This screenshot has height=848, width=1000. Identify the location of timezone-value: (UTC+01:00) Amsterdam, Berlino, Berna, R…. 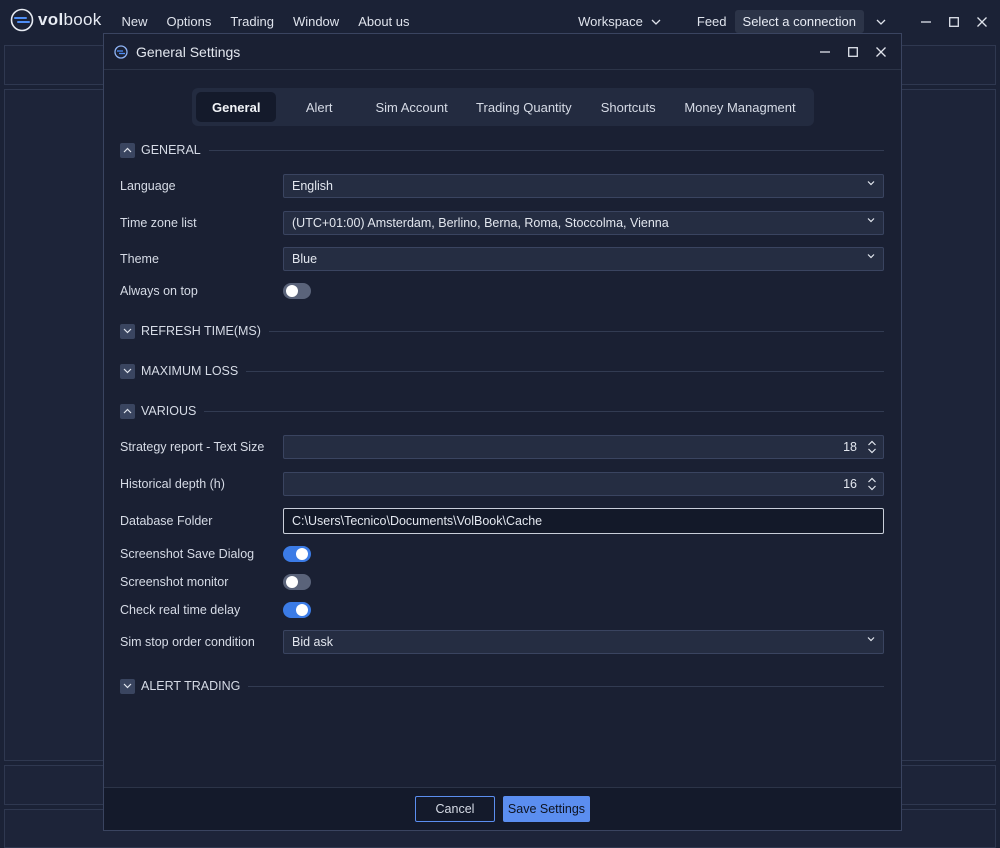
(480, 223).